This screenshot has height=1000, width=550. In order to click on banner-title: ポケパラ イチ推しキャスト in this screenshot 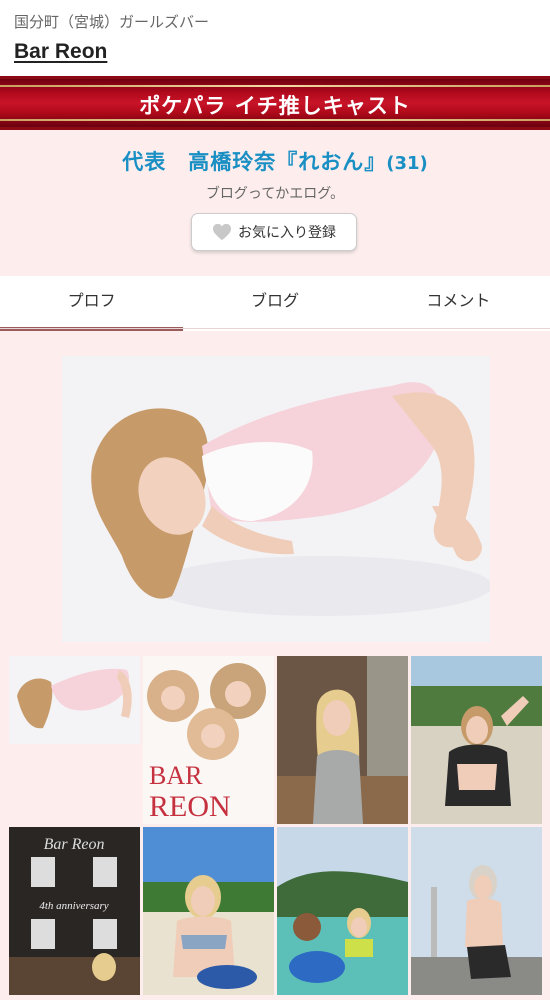, I will do `click(275, 106)`.